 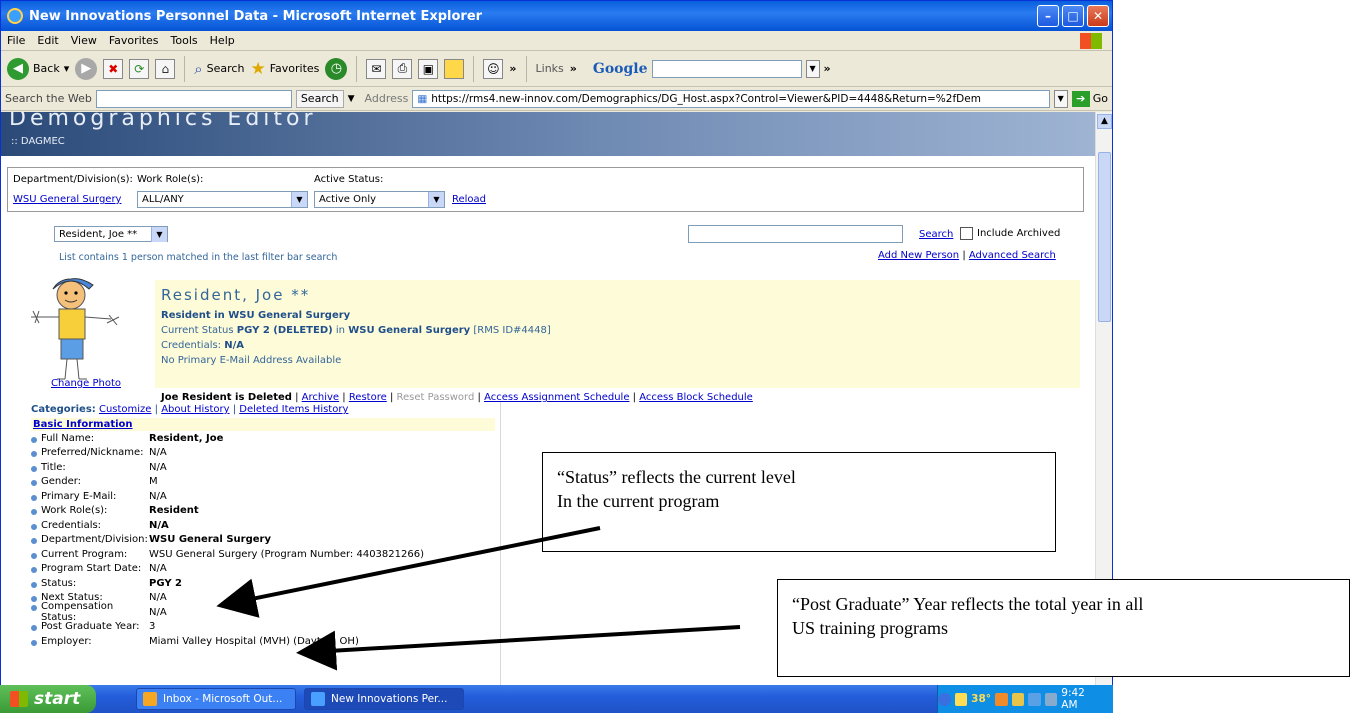 I want to click on go-button: ➔ Go, so click(x=1089, y=98).